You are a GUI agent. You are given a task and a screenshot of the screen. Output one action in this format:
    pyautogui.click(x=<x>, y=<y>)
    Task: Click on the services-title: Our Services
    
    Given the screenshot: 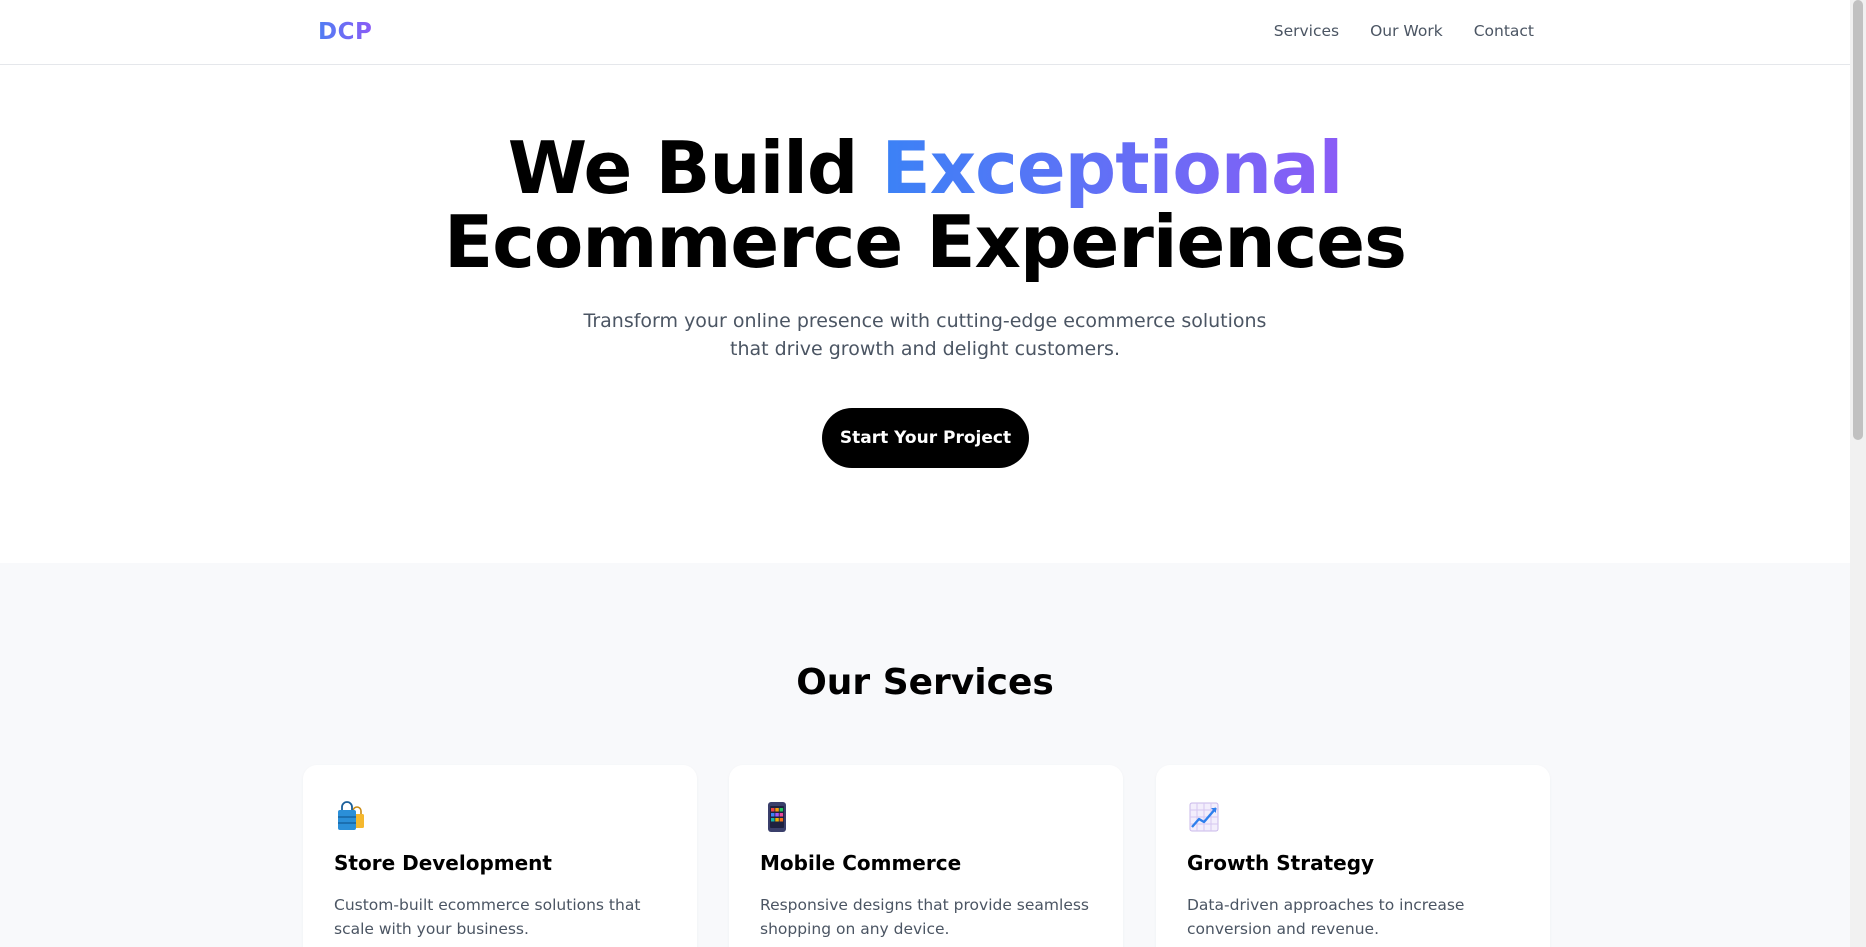 What is the action you would take?
    pyautogui.click(x=925, y=682)
    